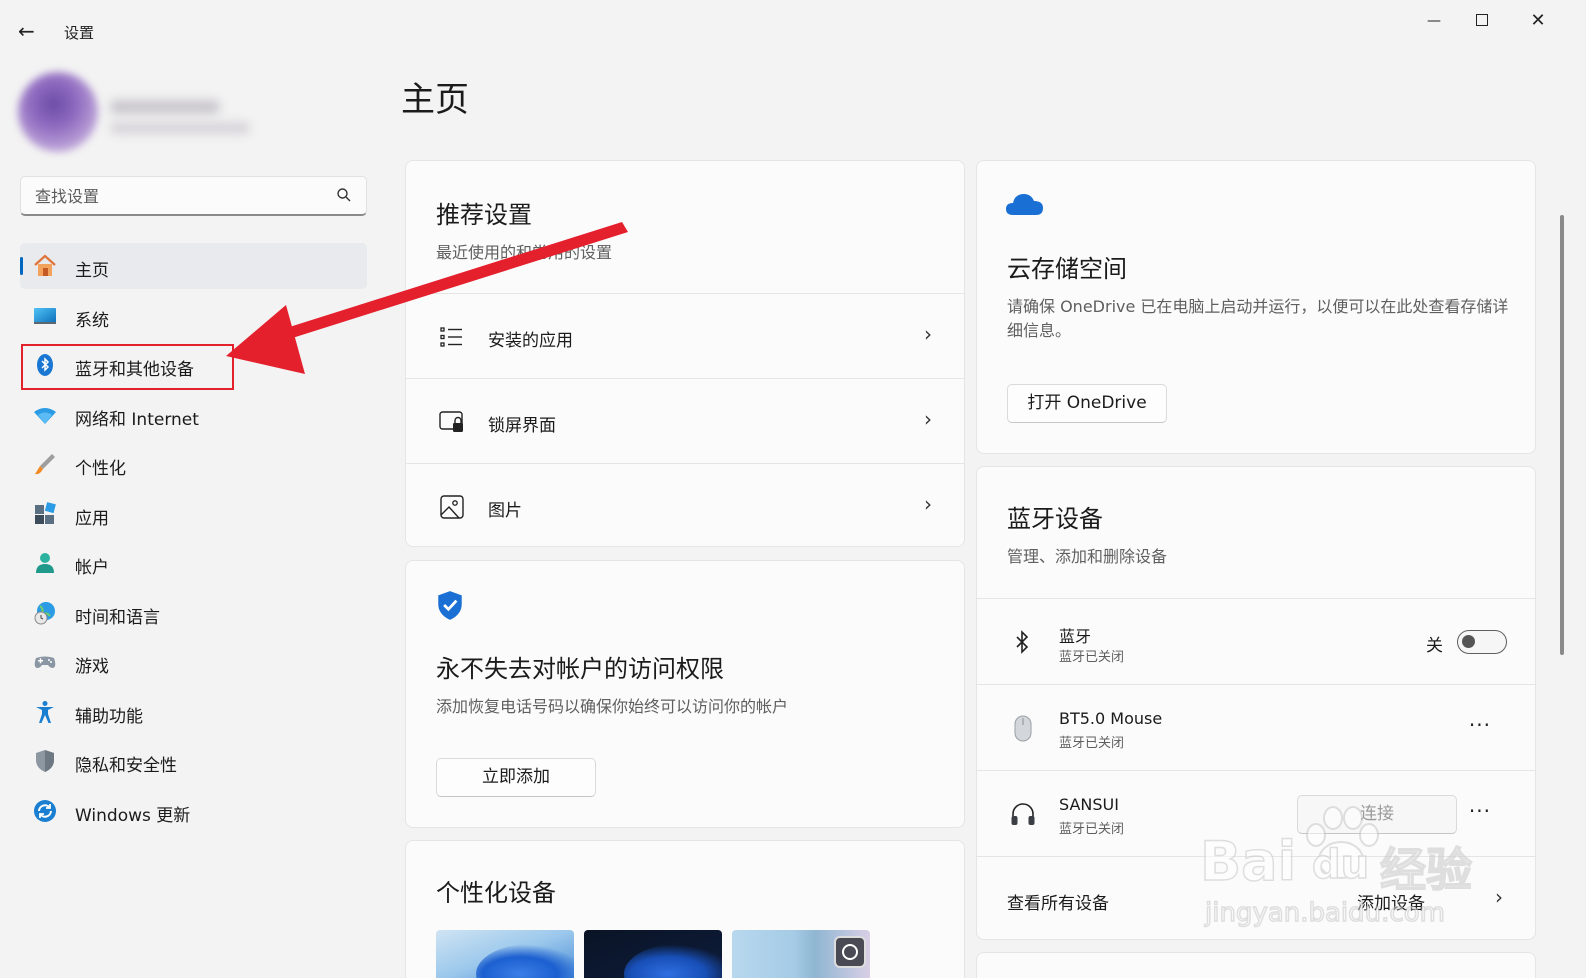 This screenshot has width=1586, height=978. I want to click on card-title: 个性化设备, so click(496, 893).